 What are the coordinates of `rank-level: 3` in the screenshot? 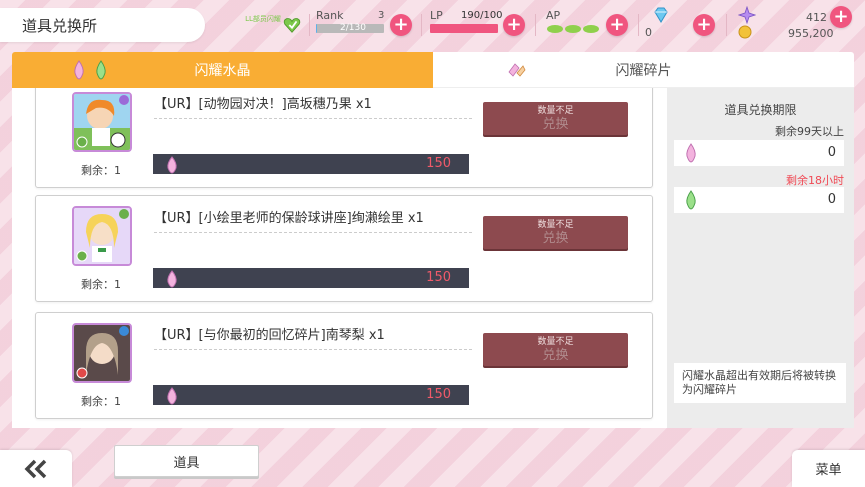 It's located at (381, 15).